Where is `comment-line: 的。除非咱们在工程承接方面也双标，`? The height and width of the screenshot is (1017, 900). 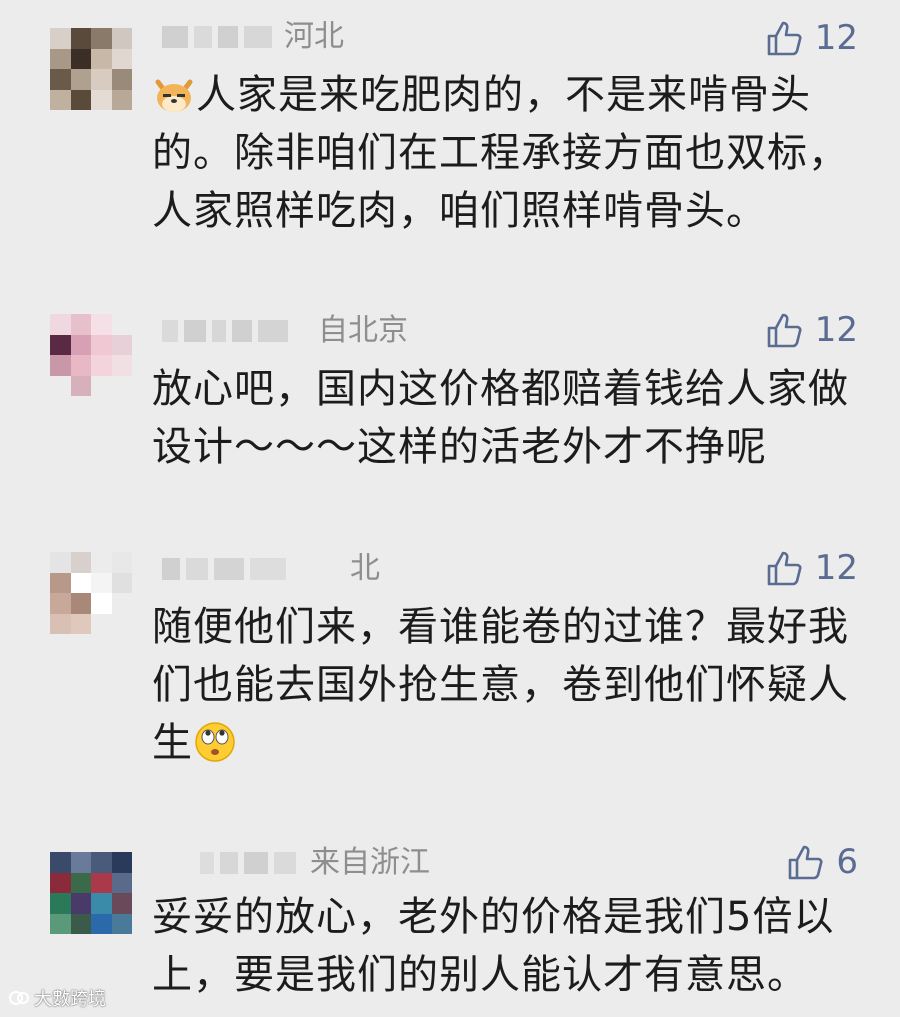 comment-line: 的。除非咱们在工程承接方面也双标， is located at coordinates (500, 153).